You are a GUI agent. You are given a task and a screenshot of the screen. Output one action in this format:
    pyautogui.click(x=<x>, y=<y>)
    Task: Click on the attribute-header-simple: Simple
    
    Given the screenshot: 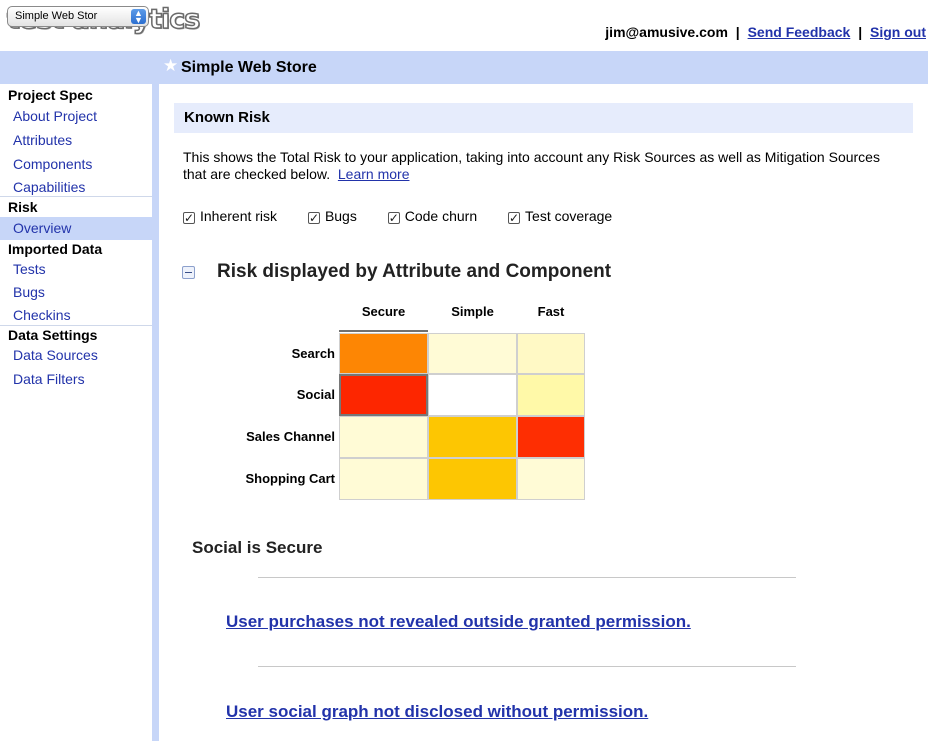 What is the action you would take?
    pyautogui.click(x=472, y=317)
    